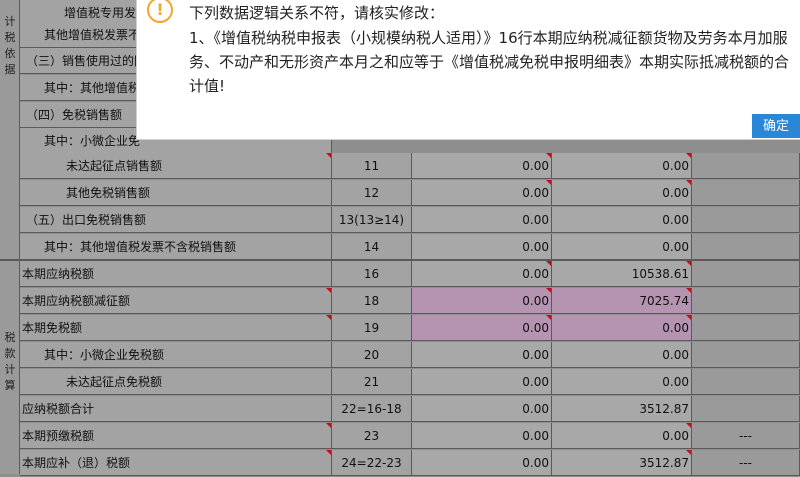 Image resolution: width=800 pixels, height=477 pixels. Describe the element at coordinates (176, 274) in the screenshot. I see `row-label: 本期应纳税额` at that location.